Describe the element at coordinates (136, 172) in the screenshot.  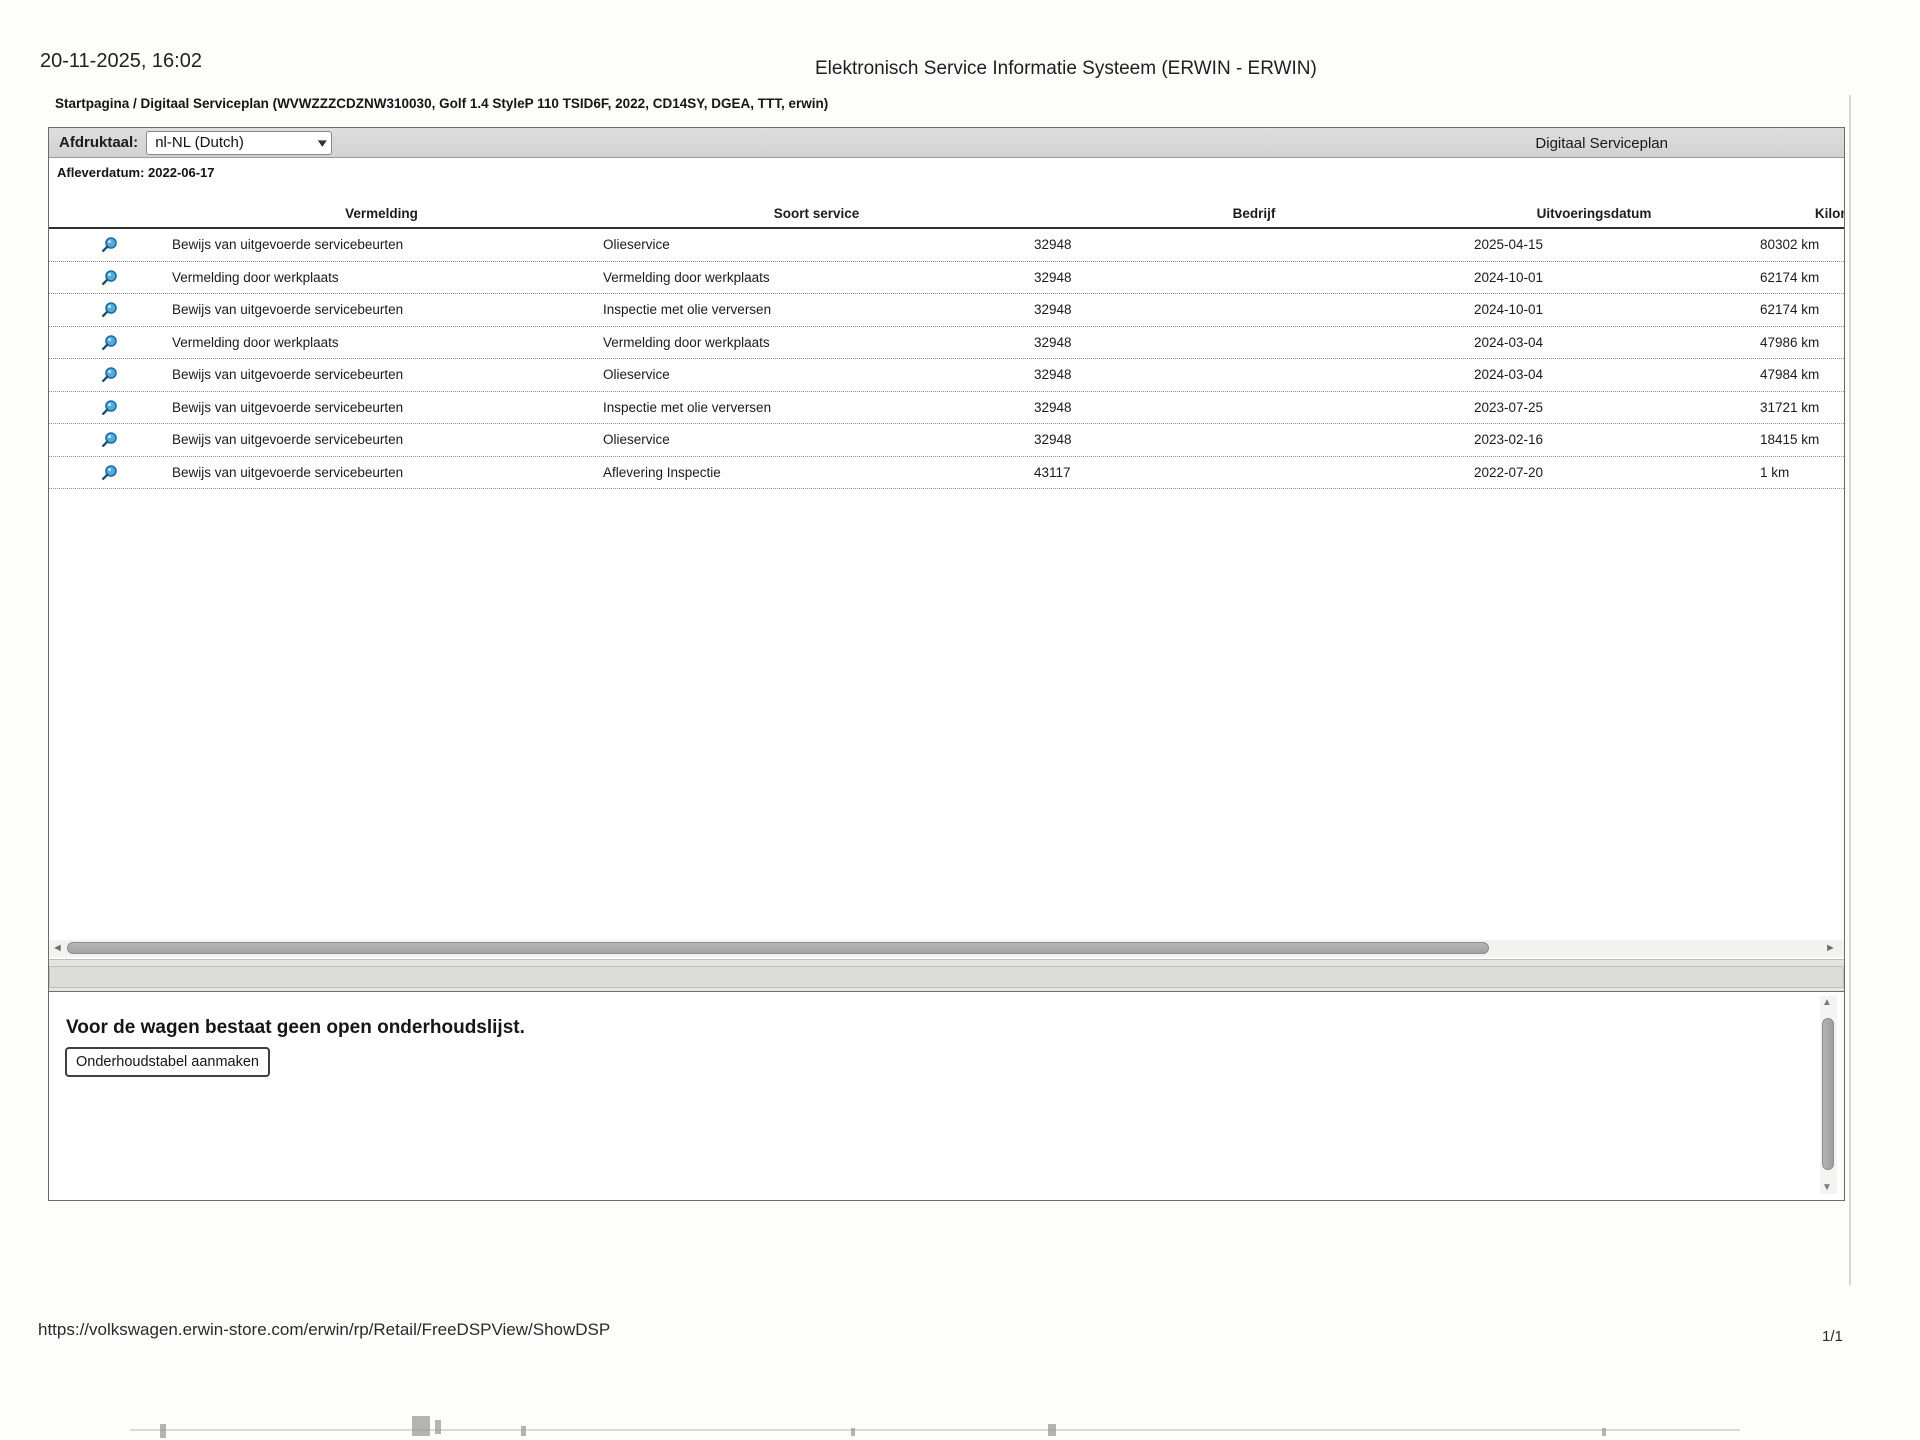
I see `delivery-date: Afleverdatum: 2022-06-17` at that location.